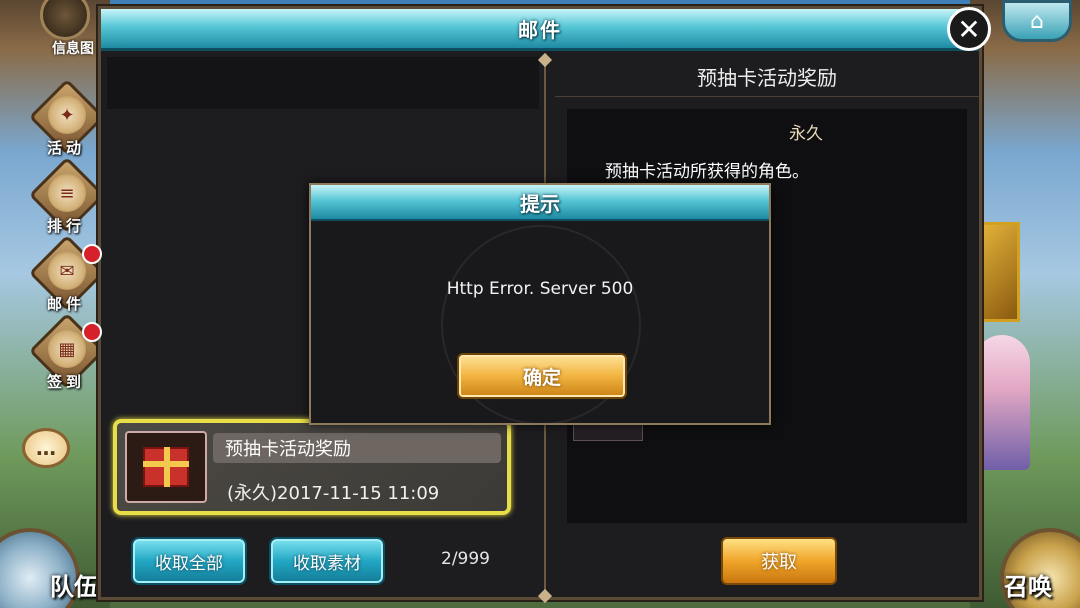  Describe the element at coordinates (806, 134) in the screenshot. I see `detail-duration: 永久` at that location.